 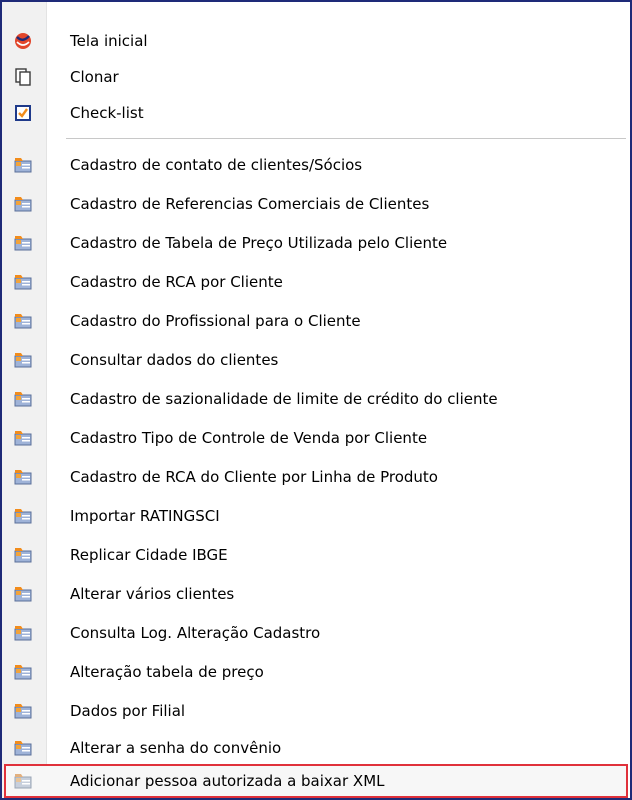 I want to click on menu-item-label: Clonar, so click(x=94, y=77).